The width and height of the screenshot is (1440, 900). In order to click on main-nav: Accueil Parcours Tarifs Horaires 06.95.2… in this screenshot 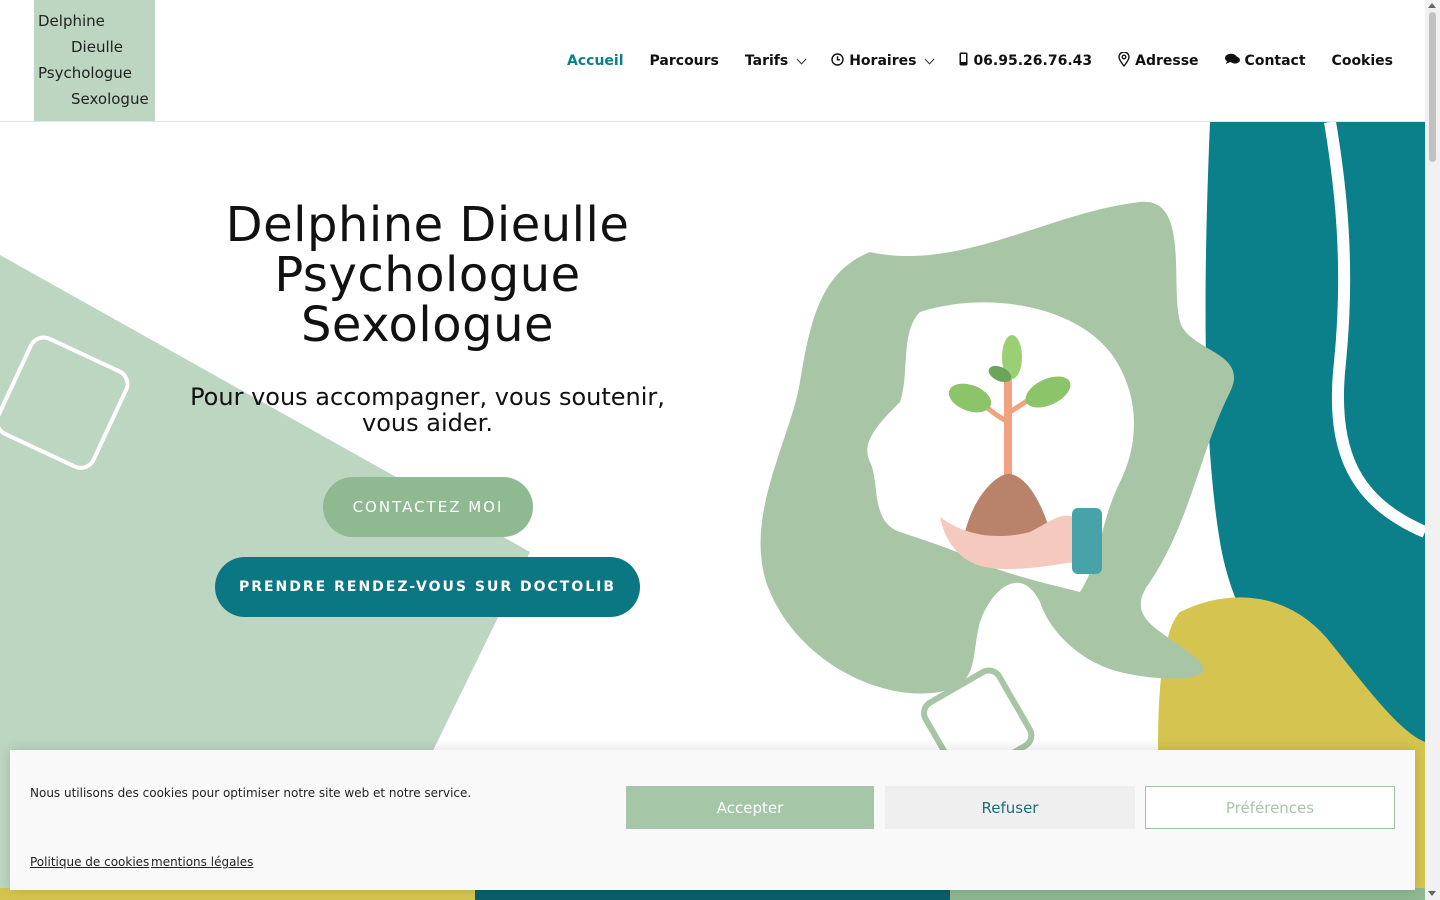, I will do `click(967, 61)`.